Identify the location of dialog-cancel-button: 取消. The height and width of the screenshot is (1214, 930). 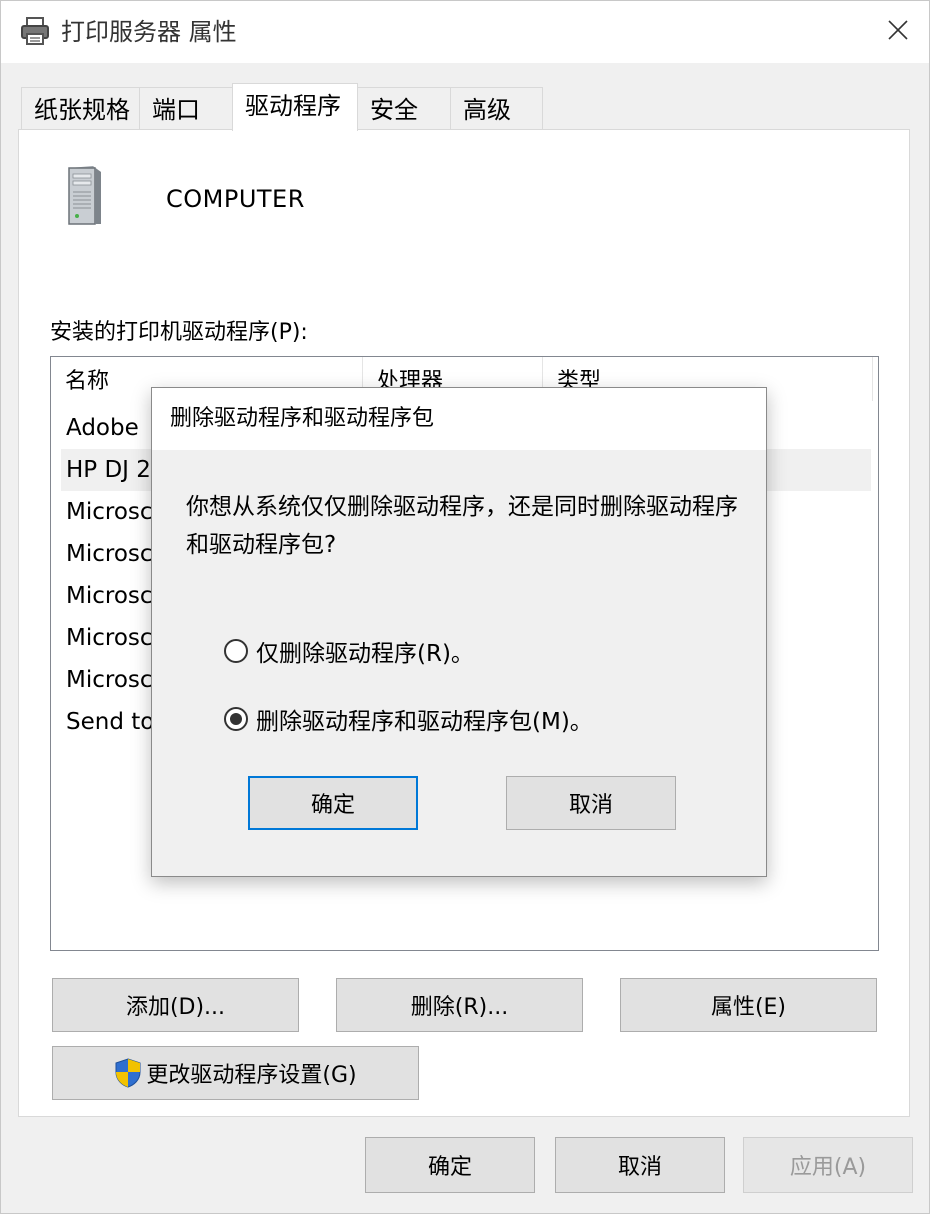
(591, 803).